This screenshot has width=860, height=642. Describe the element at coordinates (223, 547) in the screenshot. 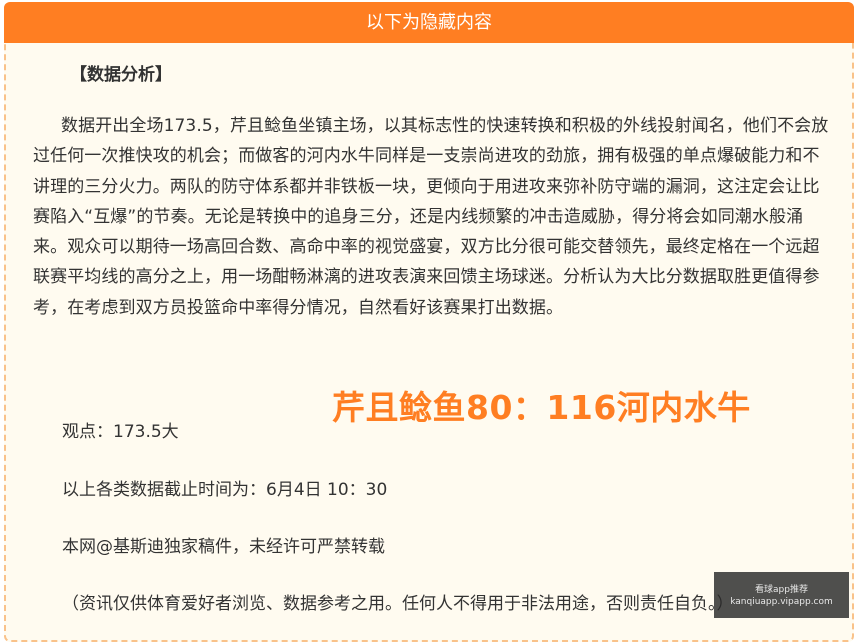

I see `copyright-text: 本网@基斯迪独家稿件，未经许可严禁转载` at that location.